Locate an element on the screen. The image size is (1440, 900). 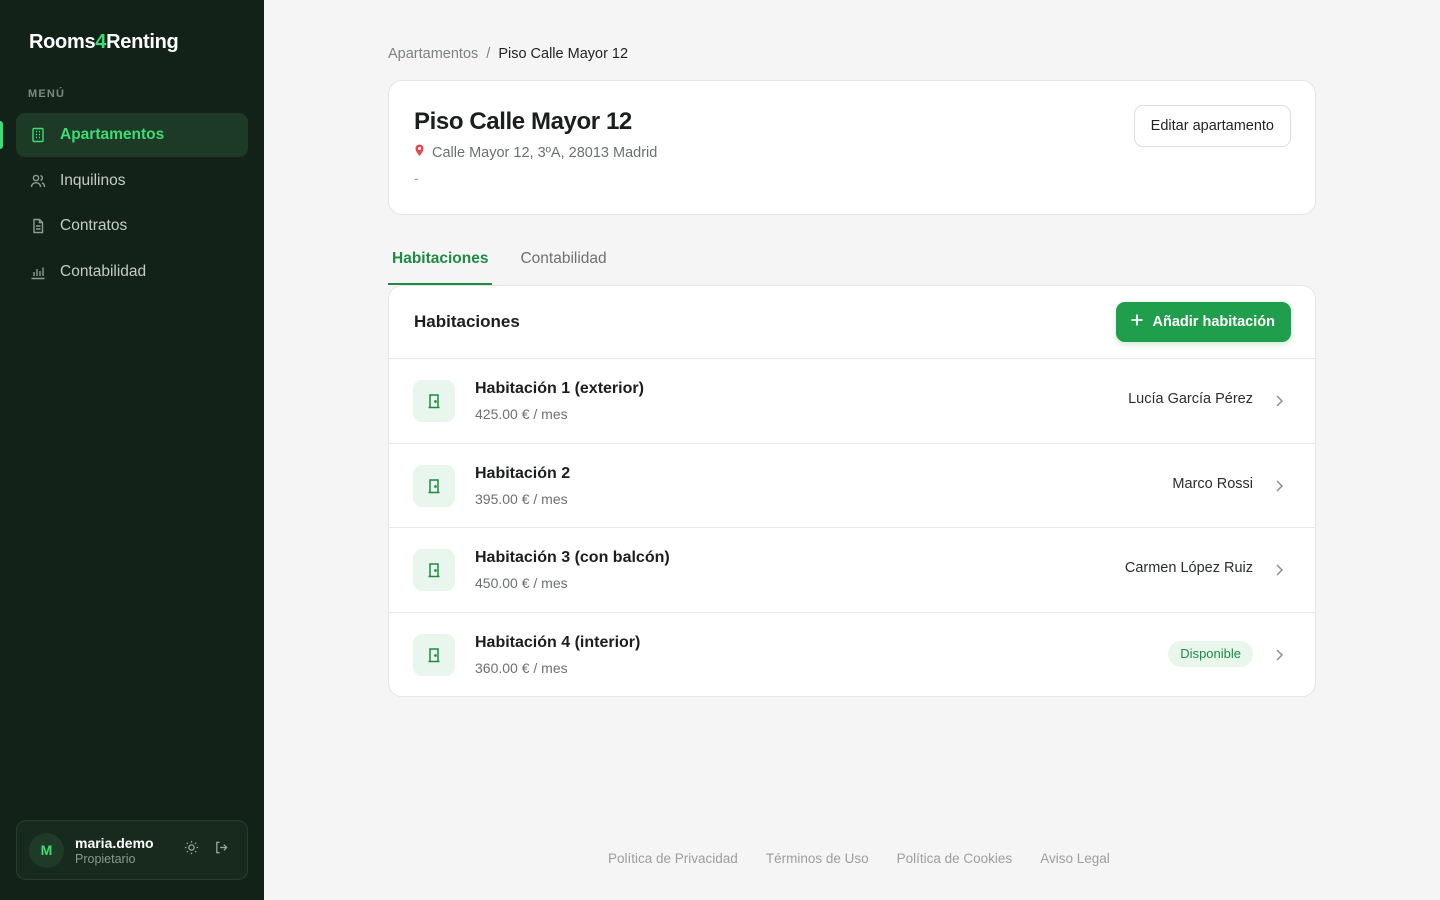
sidebar-item-label: Contratos is located at coordinates (94, 225).